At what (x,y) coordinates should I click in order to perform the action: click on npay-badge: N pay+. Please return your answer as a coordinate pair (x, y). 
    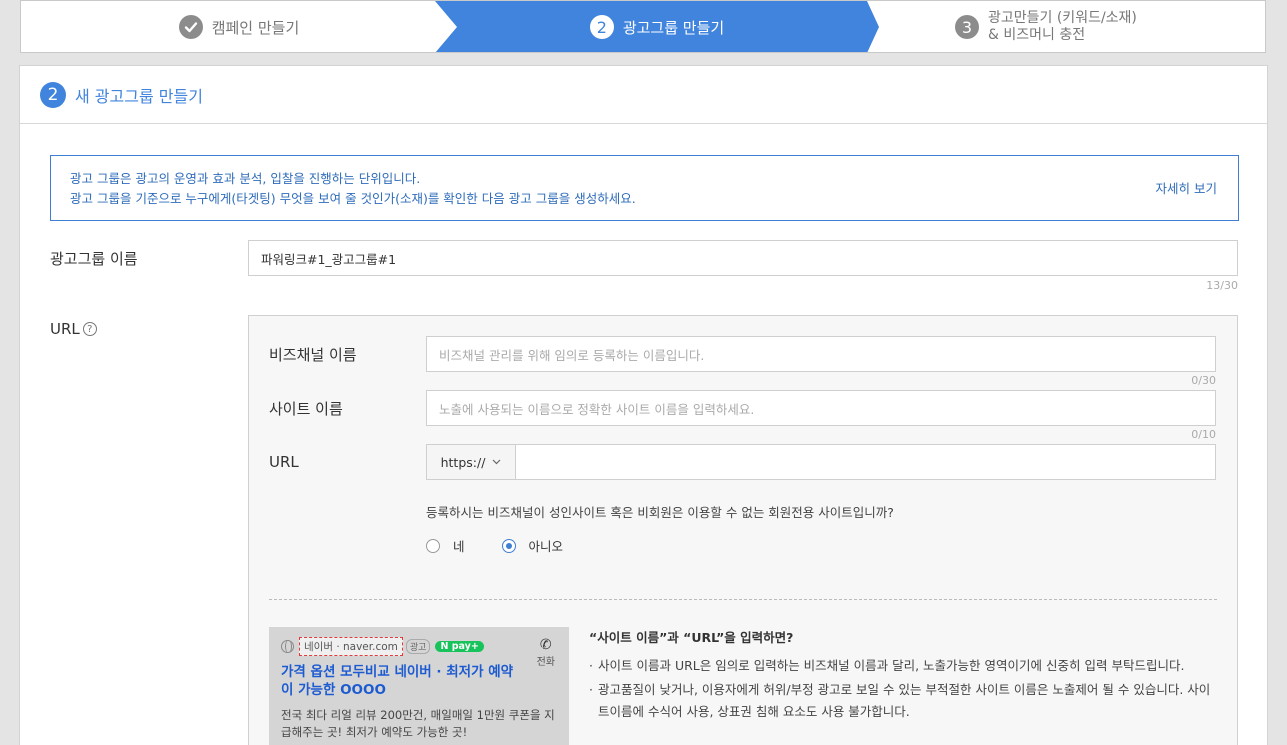
    Looking at the image, I should click on (459, 646).